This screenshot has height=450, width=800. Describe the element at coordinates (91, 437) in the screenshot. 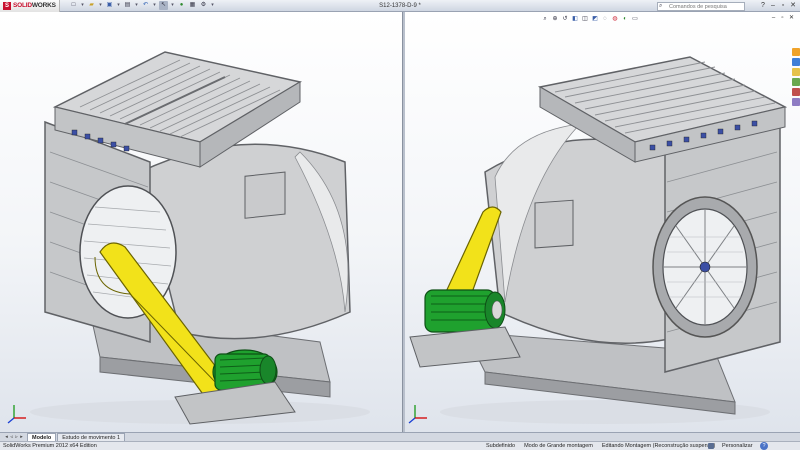

I see `tab-motion-study: Estudo de movimento 1` at that location.